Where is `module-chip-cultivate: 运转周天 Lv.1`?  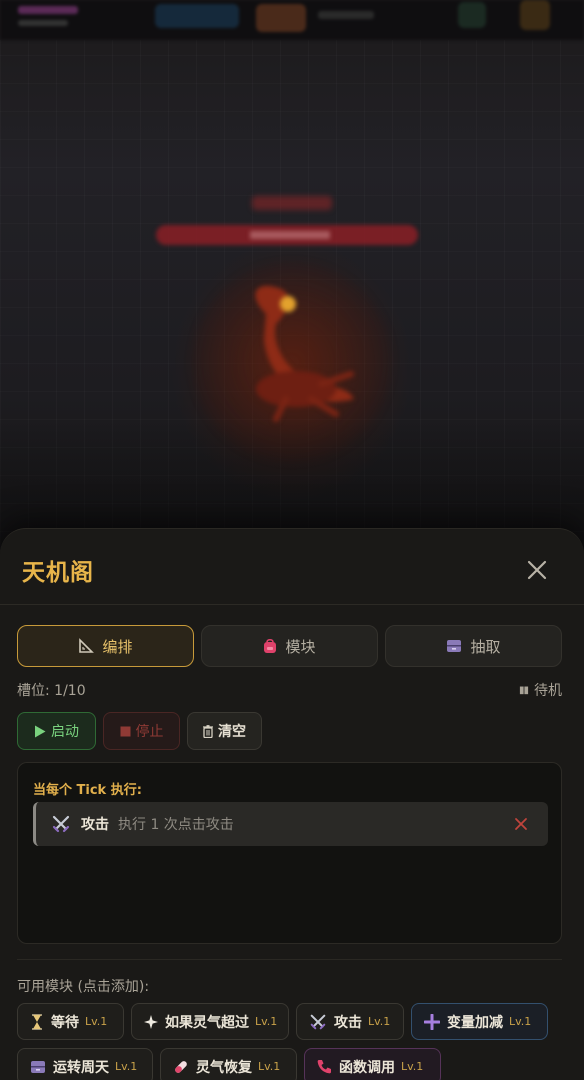
module-chip-cultivate: 运转周天 Lv.1 is located at coordinates (85, 1064).